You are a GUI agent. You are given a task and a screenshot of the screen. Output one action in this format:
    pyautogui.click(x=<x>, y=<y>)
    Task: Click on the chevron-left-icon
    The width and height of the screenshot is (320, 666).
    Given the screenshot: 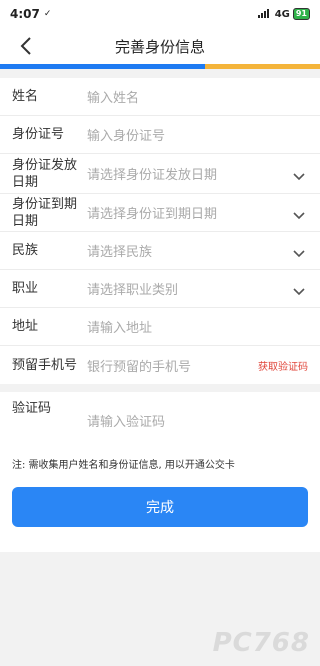 What is the action you would take?
    pyautogui.click(x=25, y=46)
    